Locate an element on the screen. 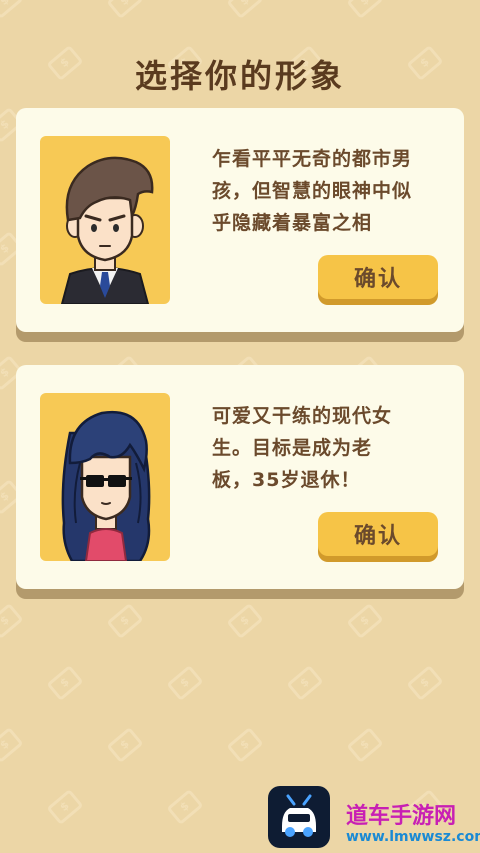 This screenshot has width=480, height=853. watermark-logo-icon is located at coordinates (299, 817).